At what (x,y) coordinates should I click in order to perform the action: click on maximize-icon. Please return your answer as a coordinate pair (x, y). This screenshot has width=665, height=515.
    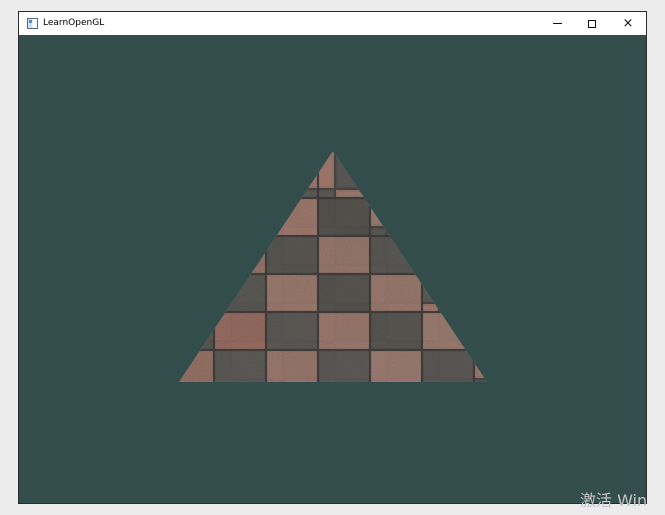
    Looking at the image, I should click on (592, 23).